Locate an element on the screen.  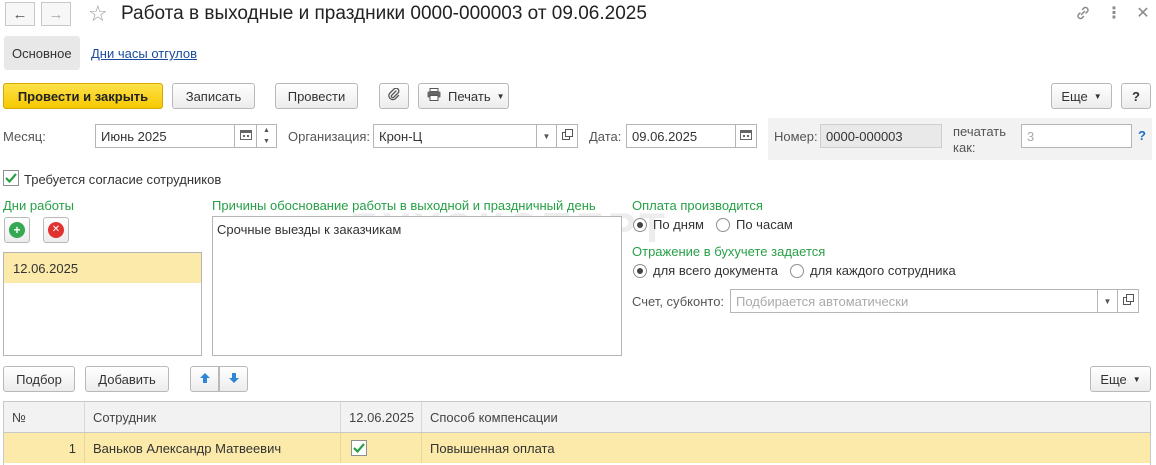
organization-label: Организация: is located at coordinates (329, 136).